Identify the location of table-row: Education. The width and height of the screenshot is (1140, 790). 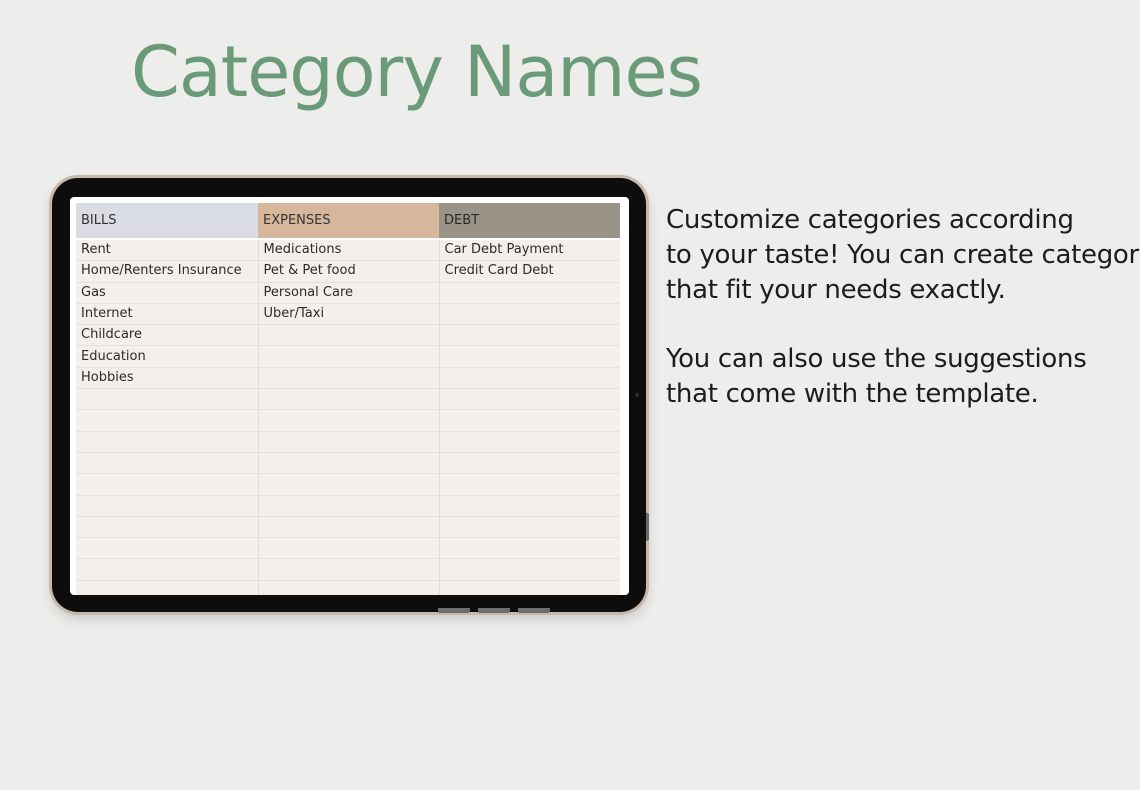
(348, 356).